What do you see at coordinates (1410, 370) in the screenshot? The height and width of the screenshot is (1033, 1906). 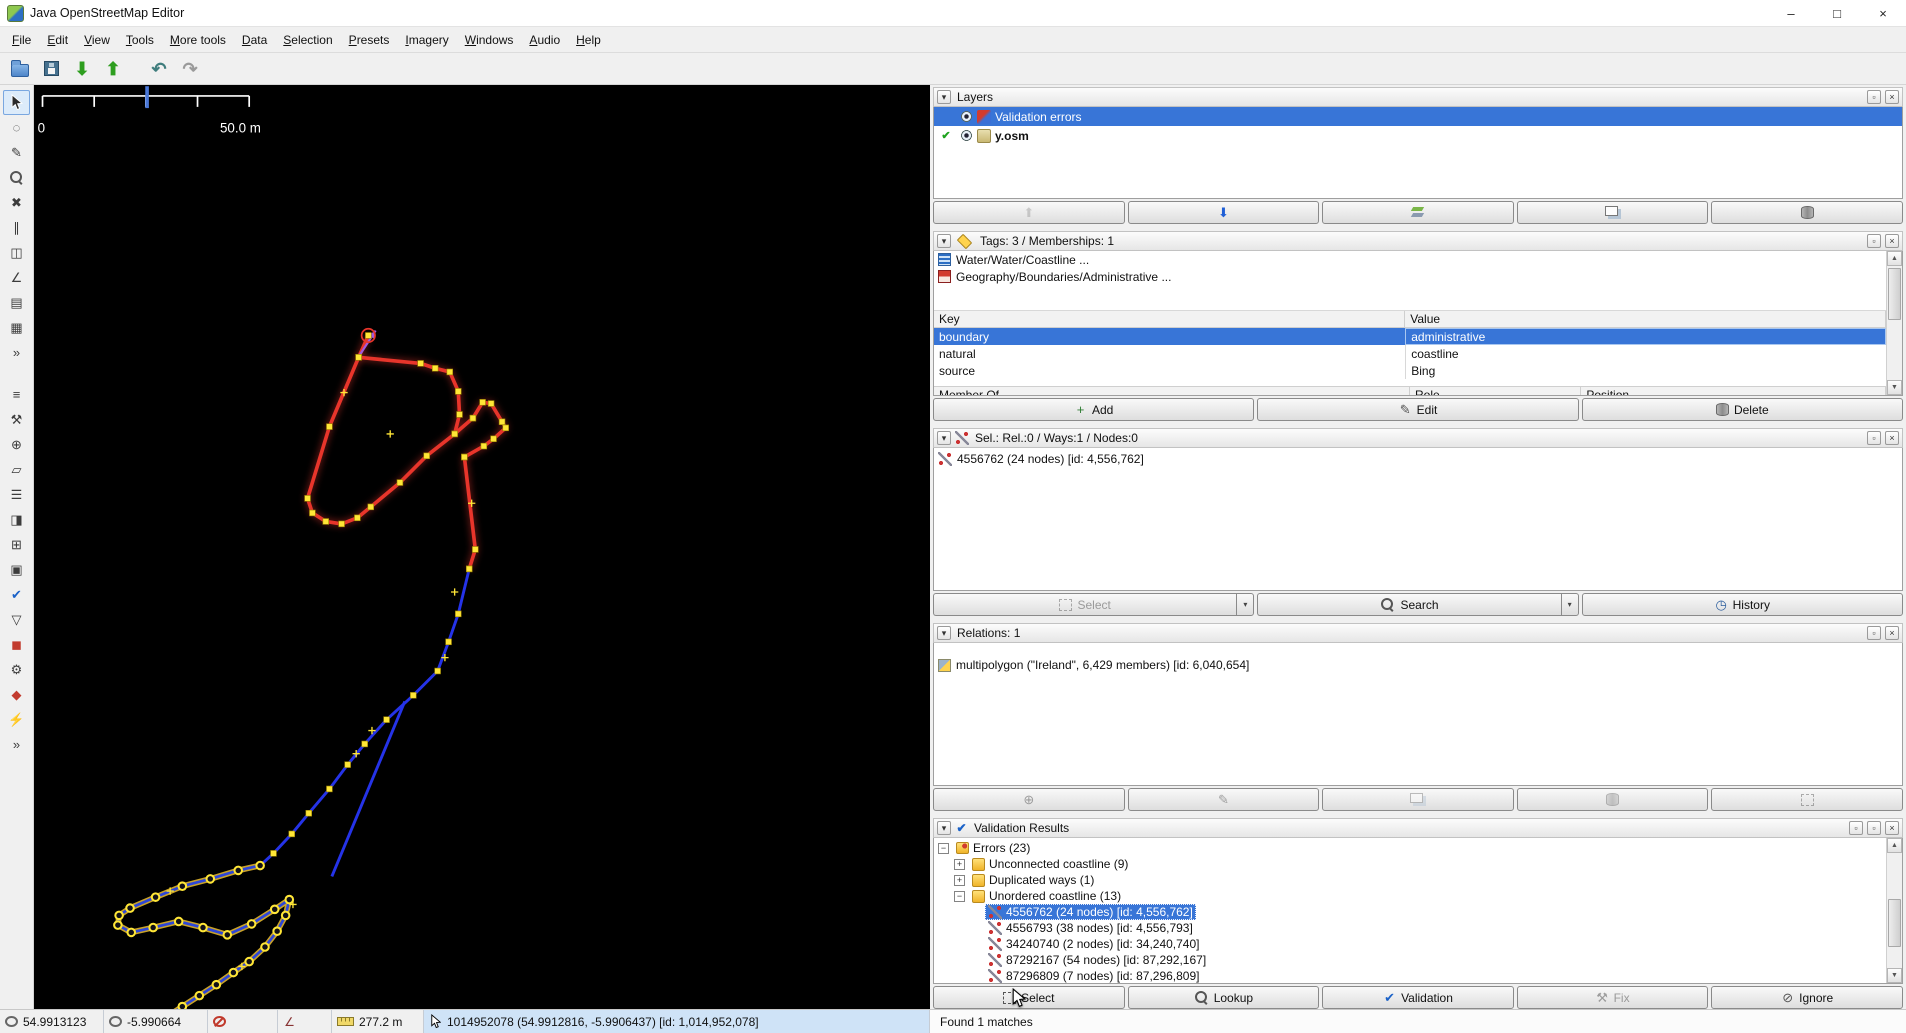 I see `tag-row: source Bing` at bounding box center [1410, 370].